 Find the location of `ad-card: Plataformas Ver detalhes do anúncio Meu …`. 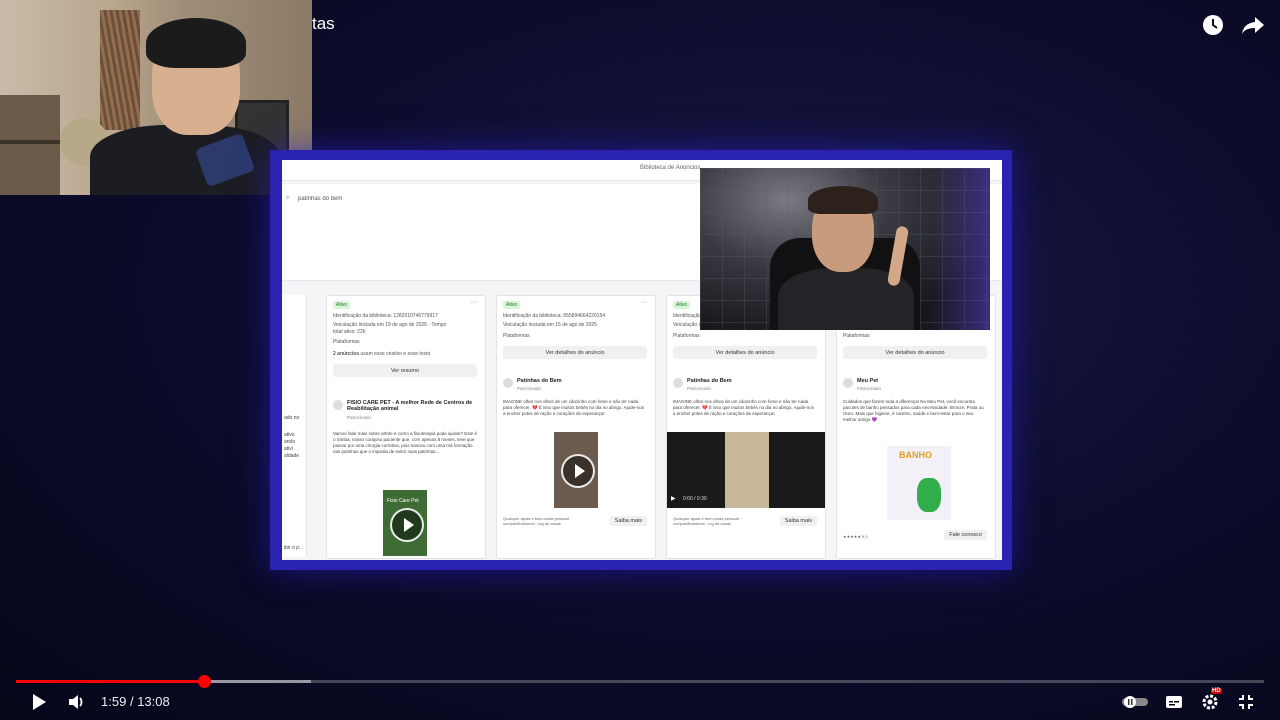

ad-card: Plataformas Ver detalhes do anúncio Meu … is located at coordinates (916, 427).